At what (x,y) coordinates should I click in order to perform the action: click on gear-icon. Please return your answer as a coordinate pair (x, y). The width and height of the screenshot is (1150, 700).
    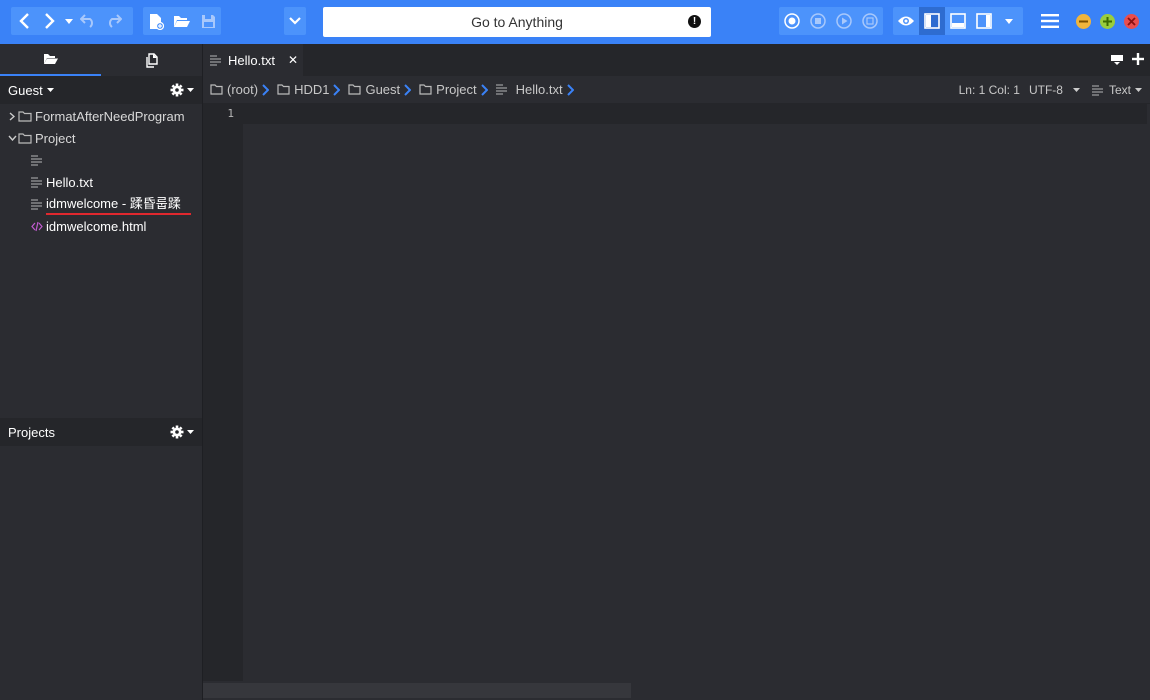
    Looking at the image, I should click on (177, 90).